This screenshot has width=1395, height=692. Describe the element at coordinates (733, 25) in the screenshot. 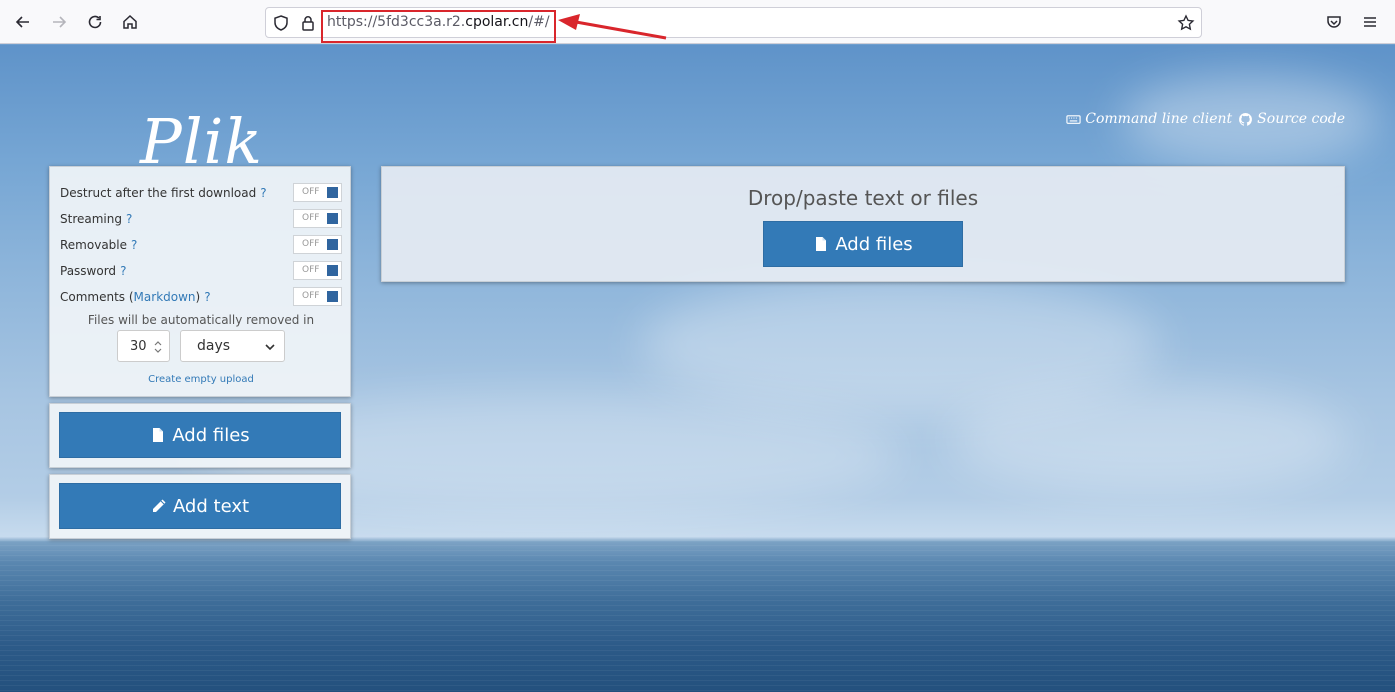

I see `address-bar: https://5fd3cc3a.r2.cpolar.cn/#/` at that location.